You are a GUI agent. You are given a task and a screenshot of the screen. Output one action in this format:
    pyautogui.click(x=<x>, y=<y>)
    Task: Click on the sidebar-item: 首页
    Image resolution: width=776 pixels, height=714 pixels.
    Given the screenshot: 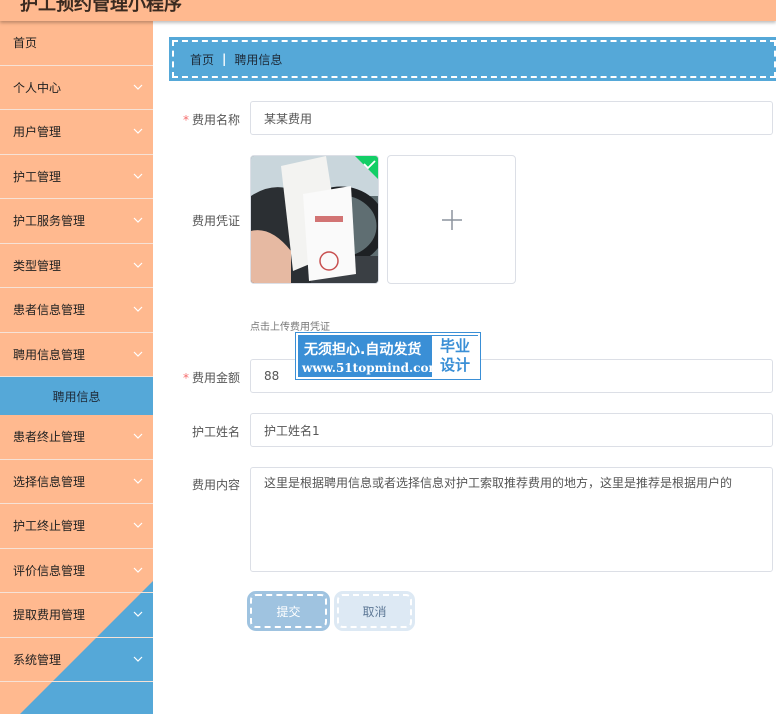 What is the action you would take?
    pyautogui.click(x=76, y=43)
    